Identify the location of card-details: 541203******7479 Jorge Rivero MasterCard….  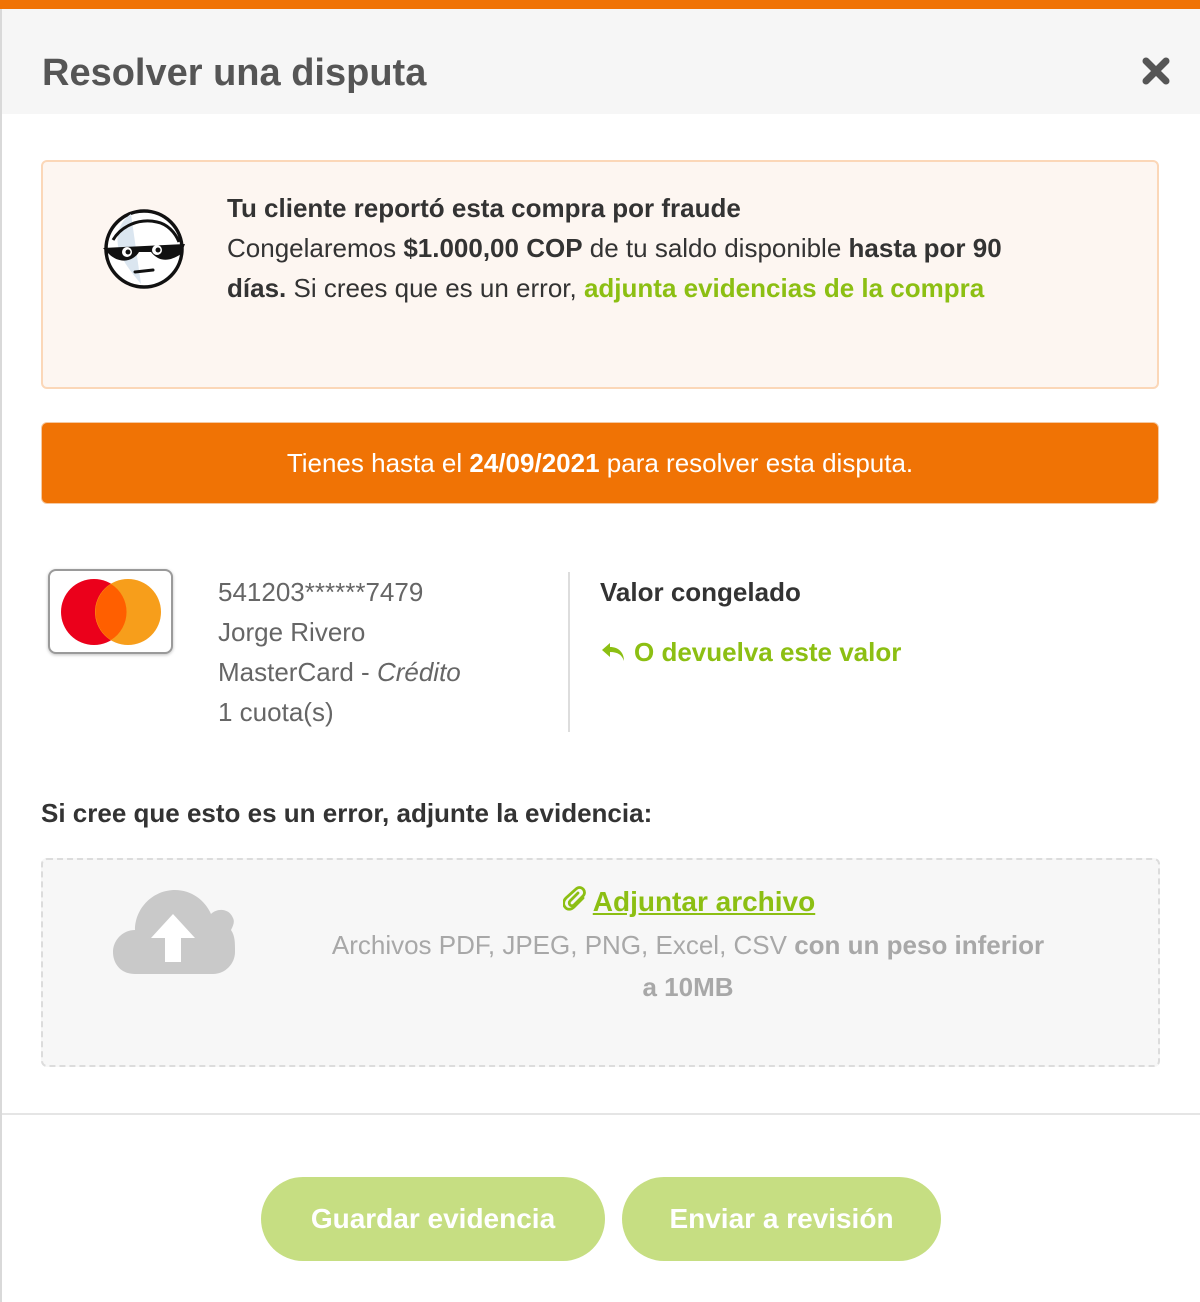
(339, 652).